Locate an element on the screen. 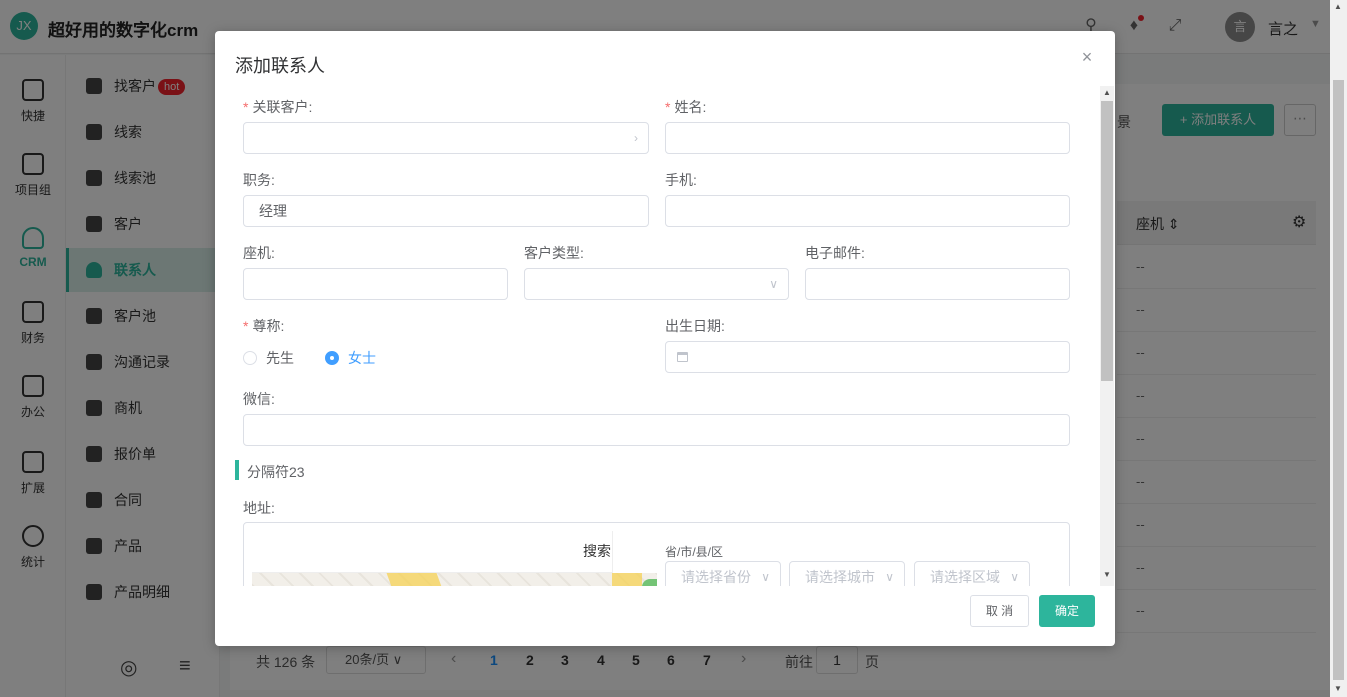 Image resolution: width=1347 pixels, height=697 pixels. section-divider-title: 分隔符23 is located at coordinates (276, 472).